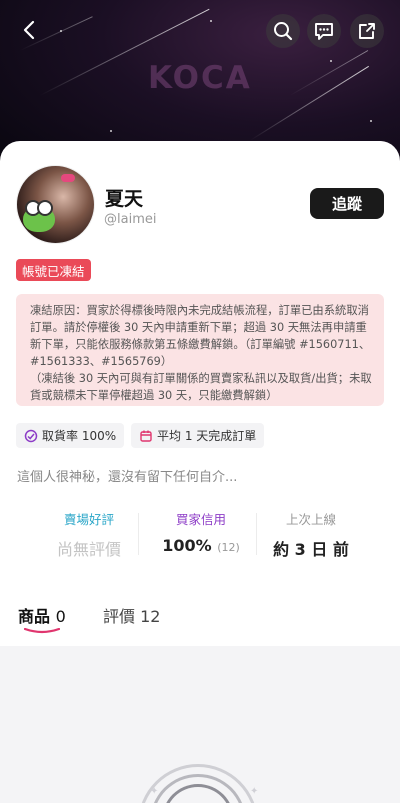  Describe the element at coordinates (228, 547) in the screenshot. I see `buyer-credit-count: (12)` at that location.